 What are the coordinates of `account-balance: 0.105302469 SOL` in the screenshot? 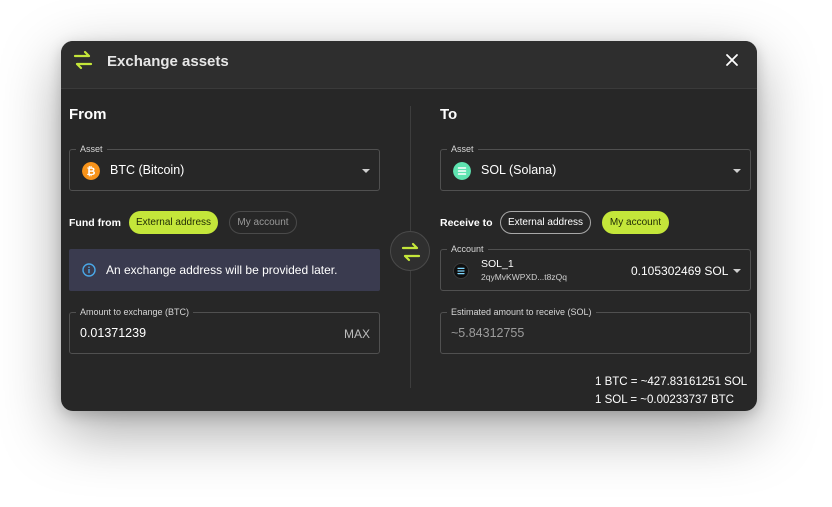 It's located at (680, 271).